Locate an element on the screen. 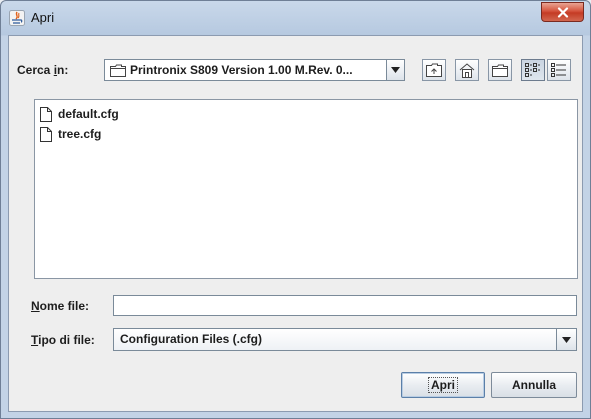 The width and height of the screenshot is (591, 419). close-button is located at coordinates (562, 12).